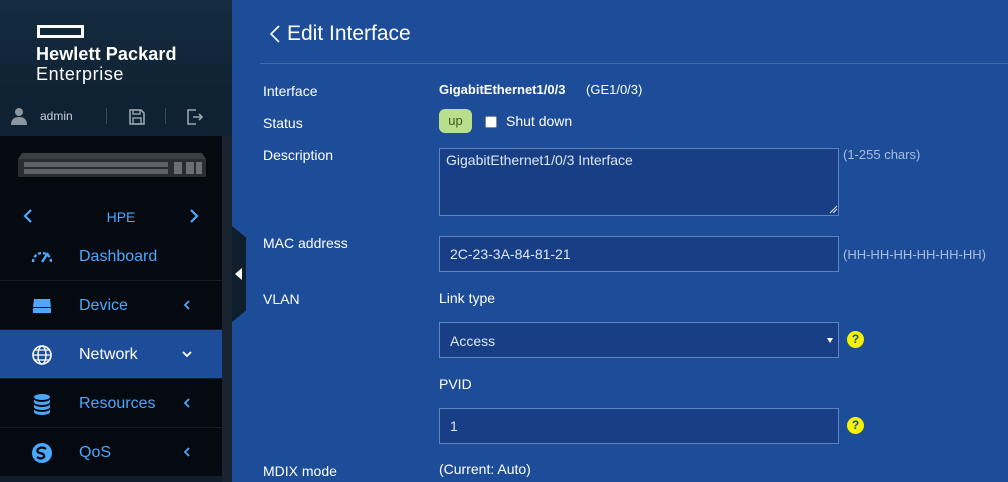 This screenshot has width=1008, height=482. Describe the element at coordinates (502, 89) in the screenshot. I see `interface-name: GigabitEthernet1/0/3` at that location.